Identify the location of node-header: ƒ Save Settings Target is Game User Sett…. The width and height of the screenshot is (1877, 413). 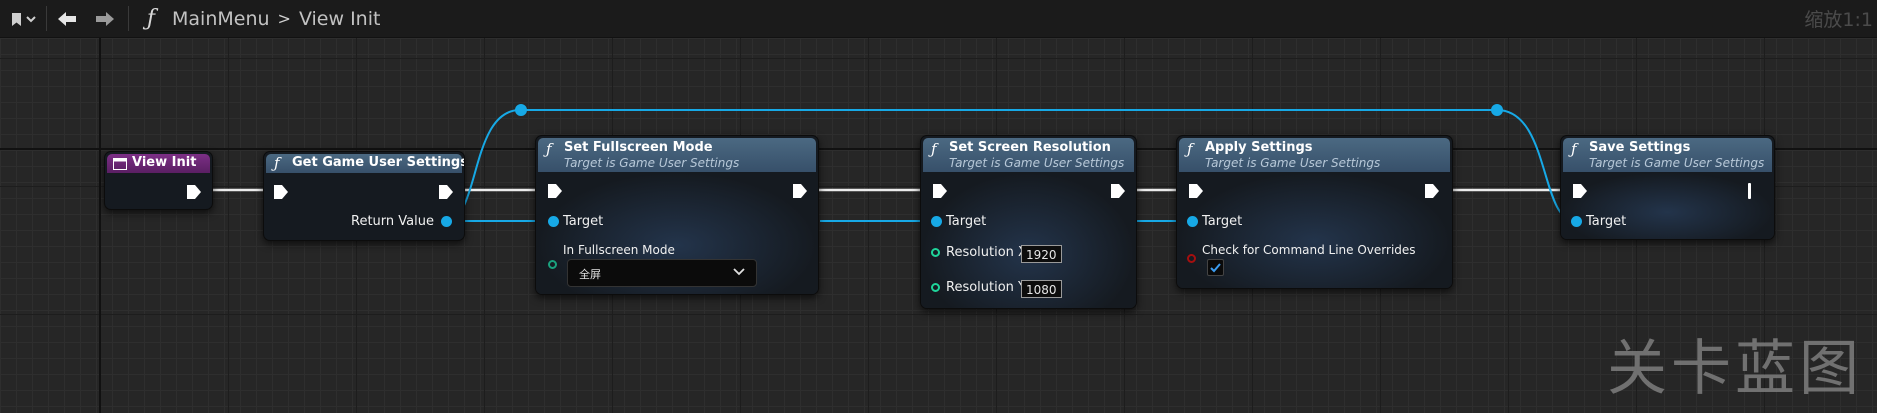
(1667, 155).